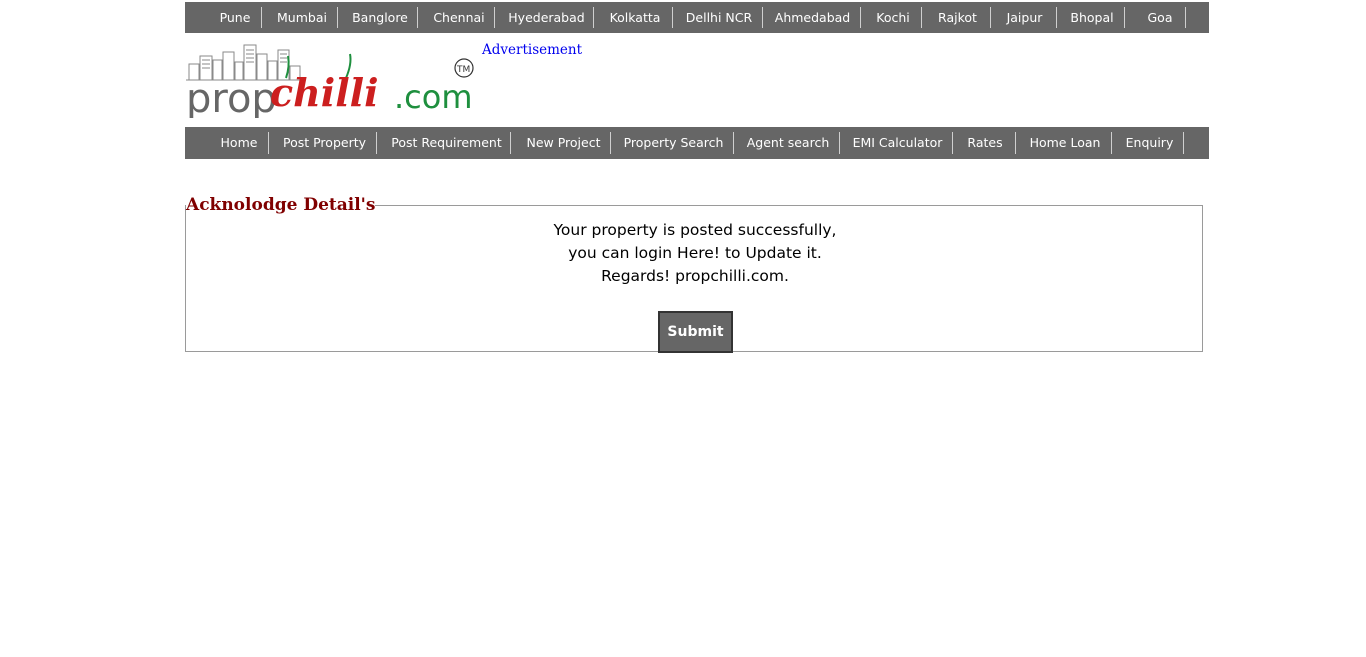  What do you see at coordinates (1160, 17) in the screenshot?
I see `city-link-goa: Goa` at bounding box center [1160, 17].